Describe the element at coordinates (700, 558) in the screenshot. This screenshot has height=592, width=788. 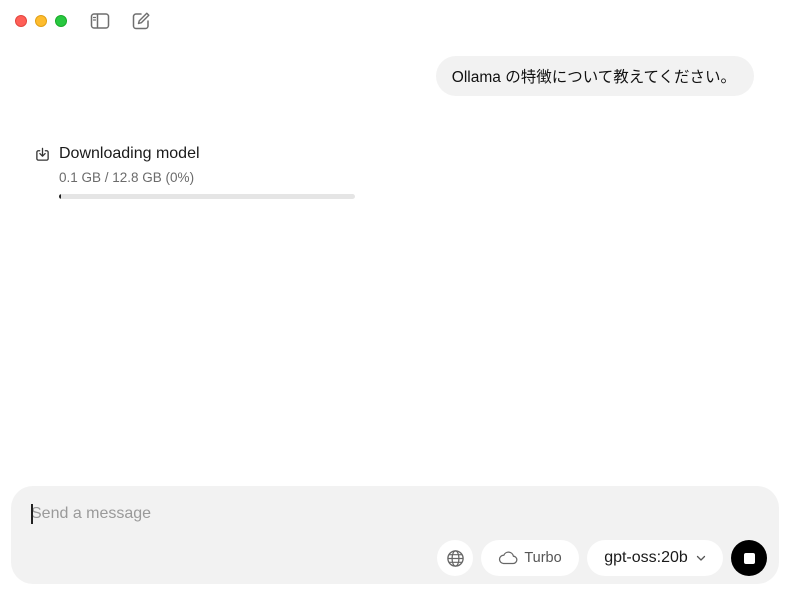
I see `chevron-down-icon` at that location.